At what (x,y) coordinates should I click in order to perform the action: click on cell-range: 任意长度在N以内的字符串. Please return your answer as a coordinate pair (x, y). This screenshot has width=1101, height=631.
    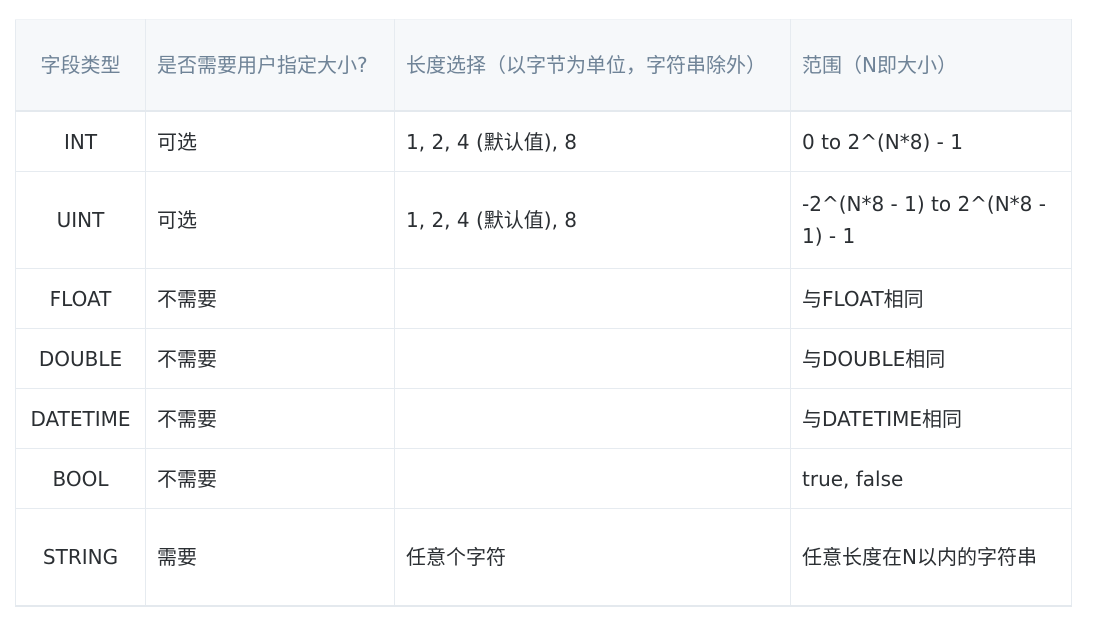
    Looking at the image, I should click on (931, 557).